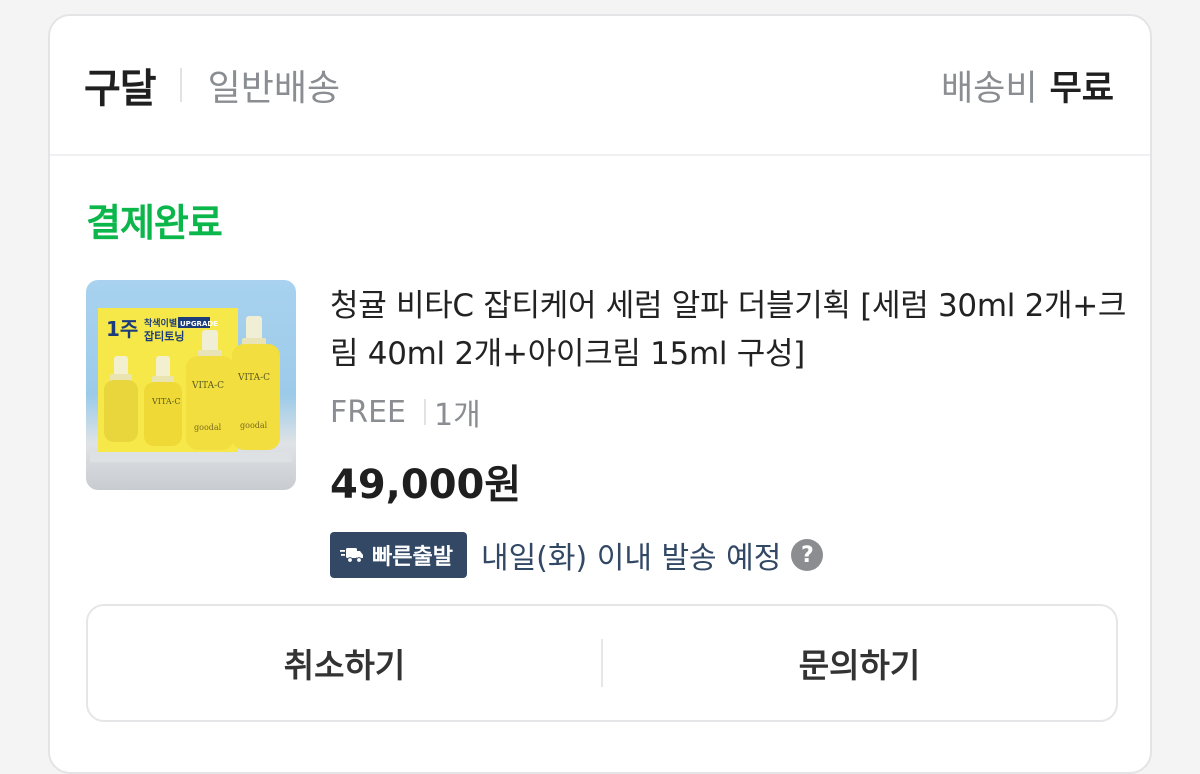 This screenshot has height=774, width=1200. Describe the element at coordinates (457, 415) in the screenshot. I see `product-quantity: 1개` at that location.